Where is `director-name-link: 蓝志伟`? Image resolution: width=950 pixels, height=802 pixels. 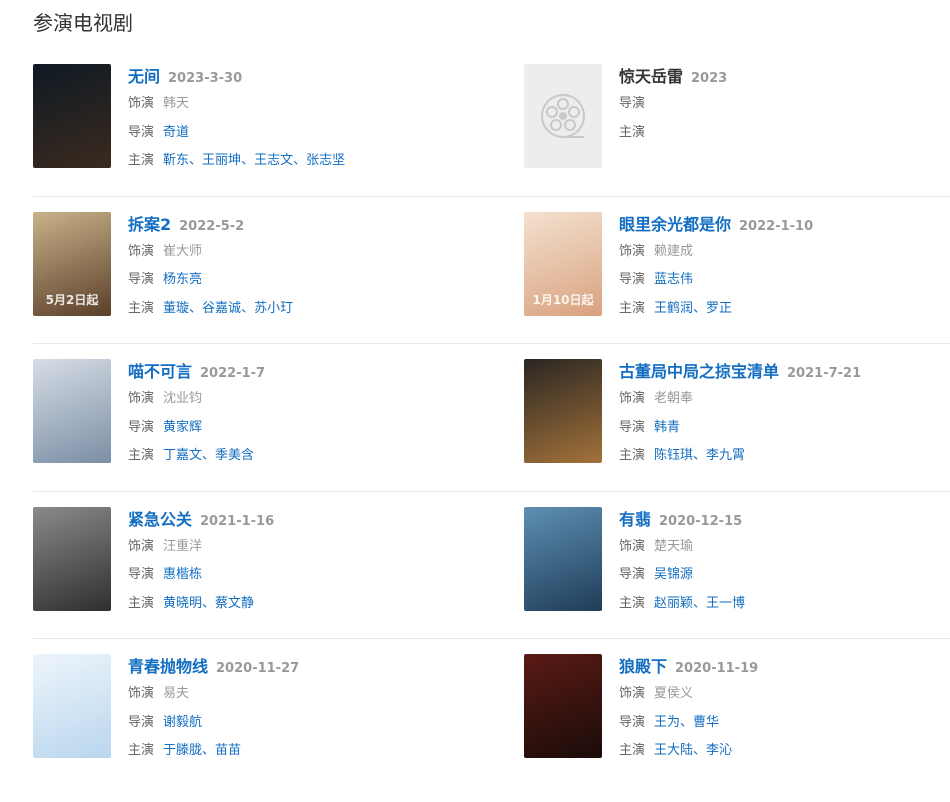
director-name-link: 蓝志伟 is located at coordinates (673, 279).